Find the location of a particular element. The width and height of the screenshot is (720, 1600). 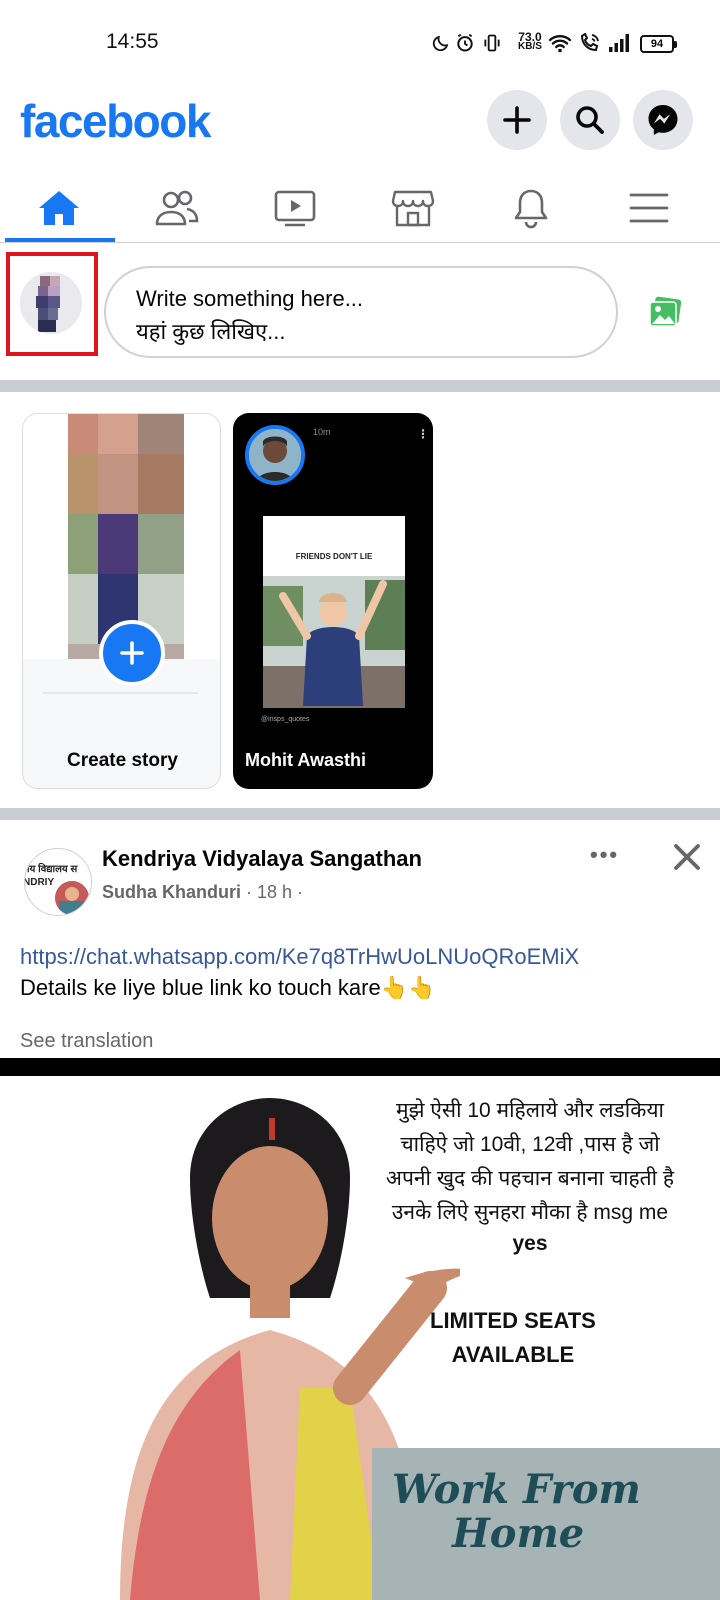

messenger-button is located at coordinates (663, 120).